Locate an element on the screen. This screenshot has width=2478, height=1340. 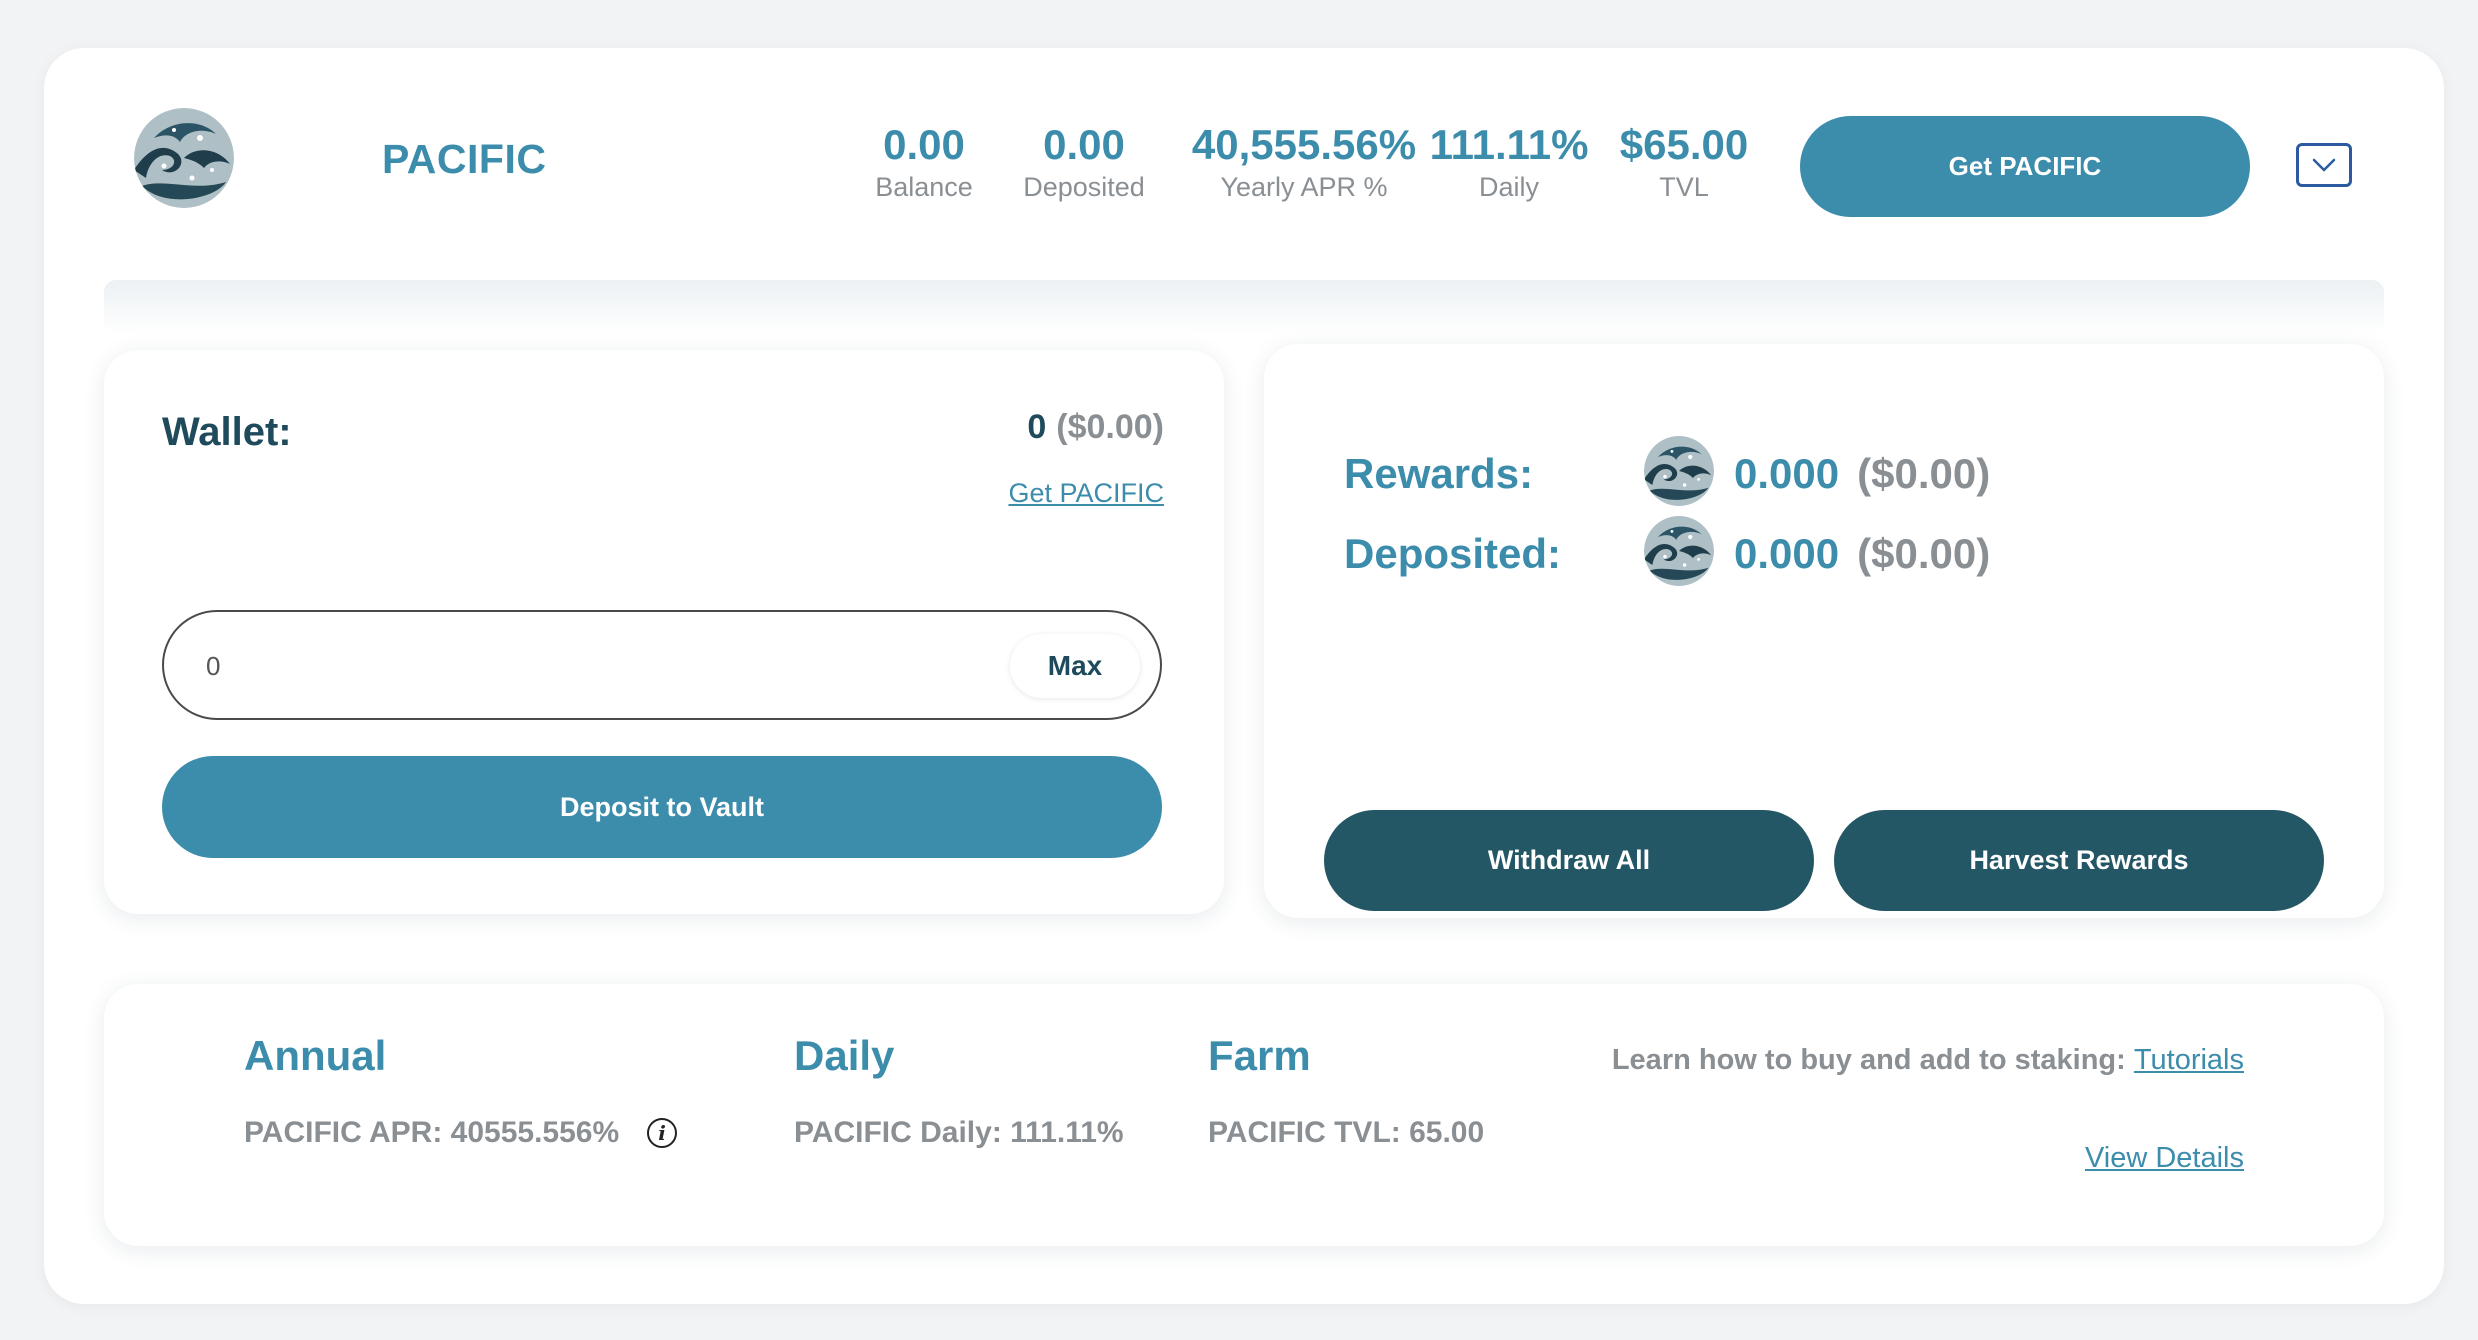
stat-daily-value: 111.11% is located at coordinates (1509, 144).